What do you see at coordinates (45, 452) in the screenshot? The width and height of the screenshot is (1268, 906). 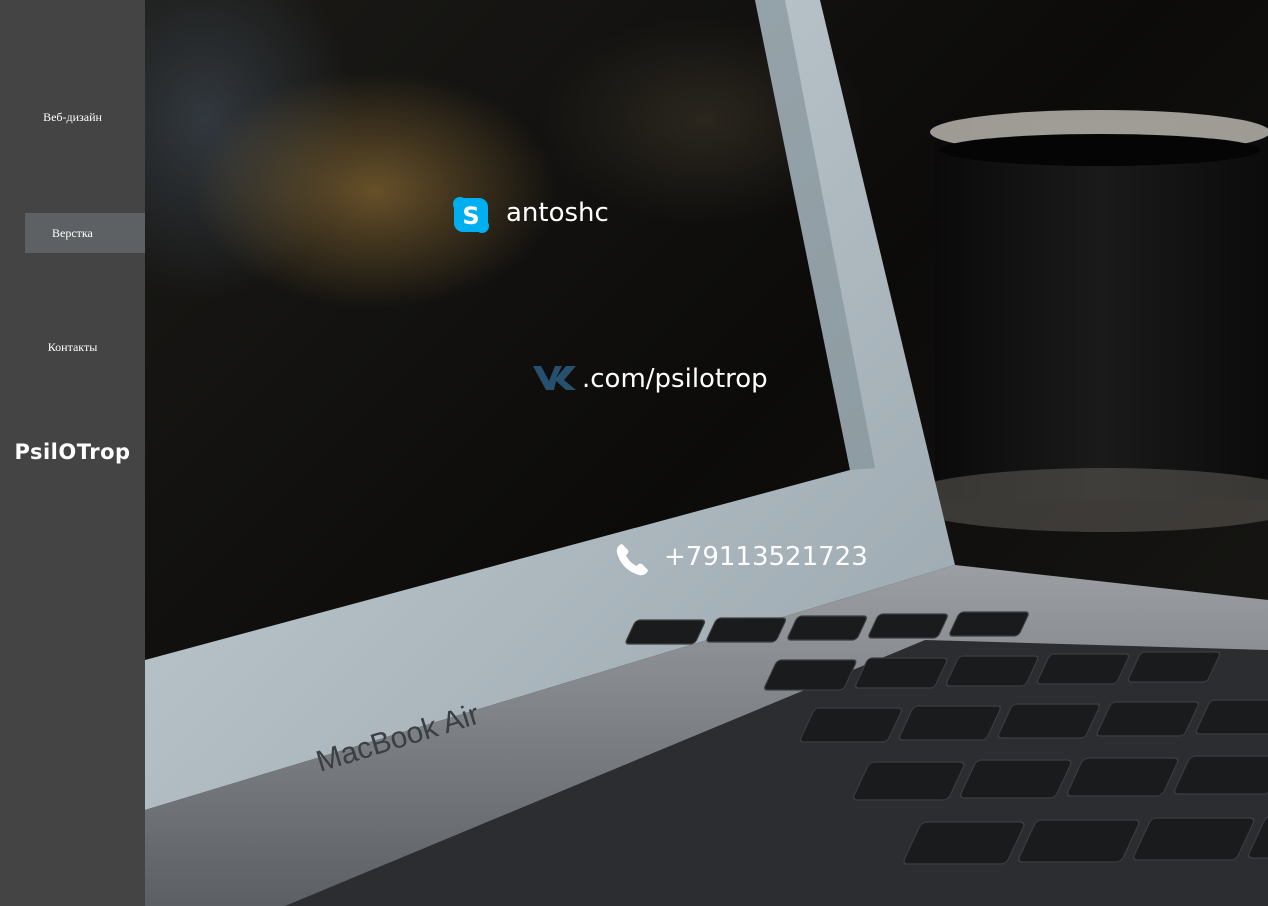 I see `logo-part1: PsilO` at bounding box center [45, 452].